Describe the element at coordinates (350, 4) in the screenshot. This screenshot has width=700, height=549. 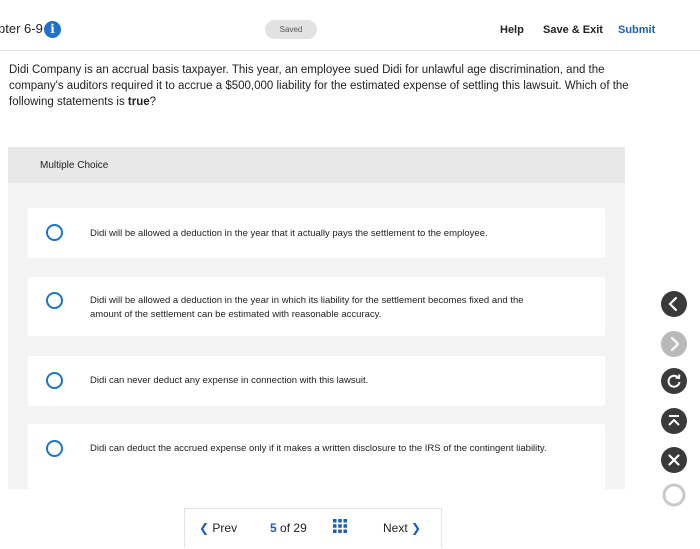
I see `browser-top-strip` at that location.